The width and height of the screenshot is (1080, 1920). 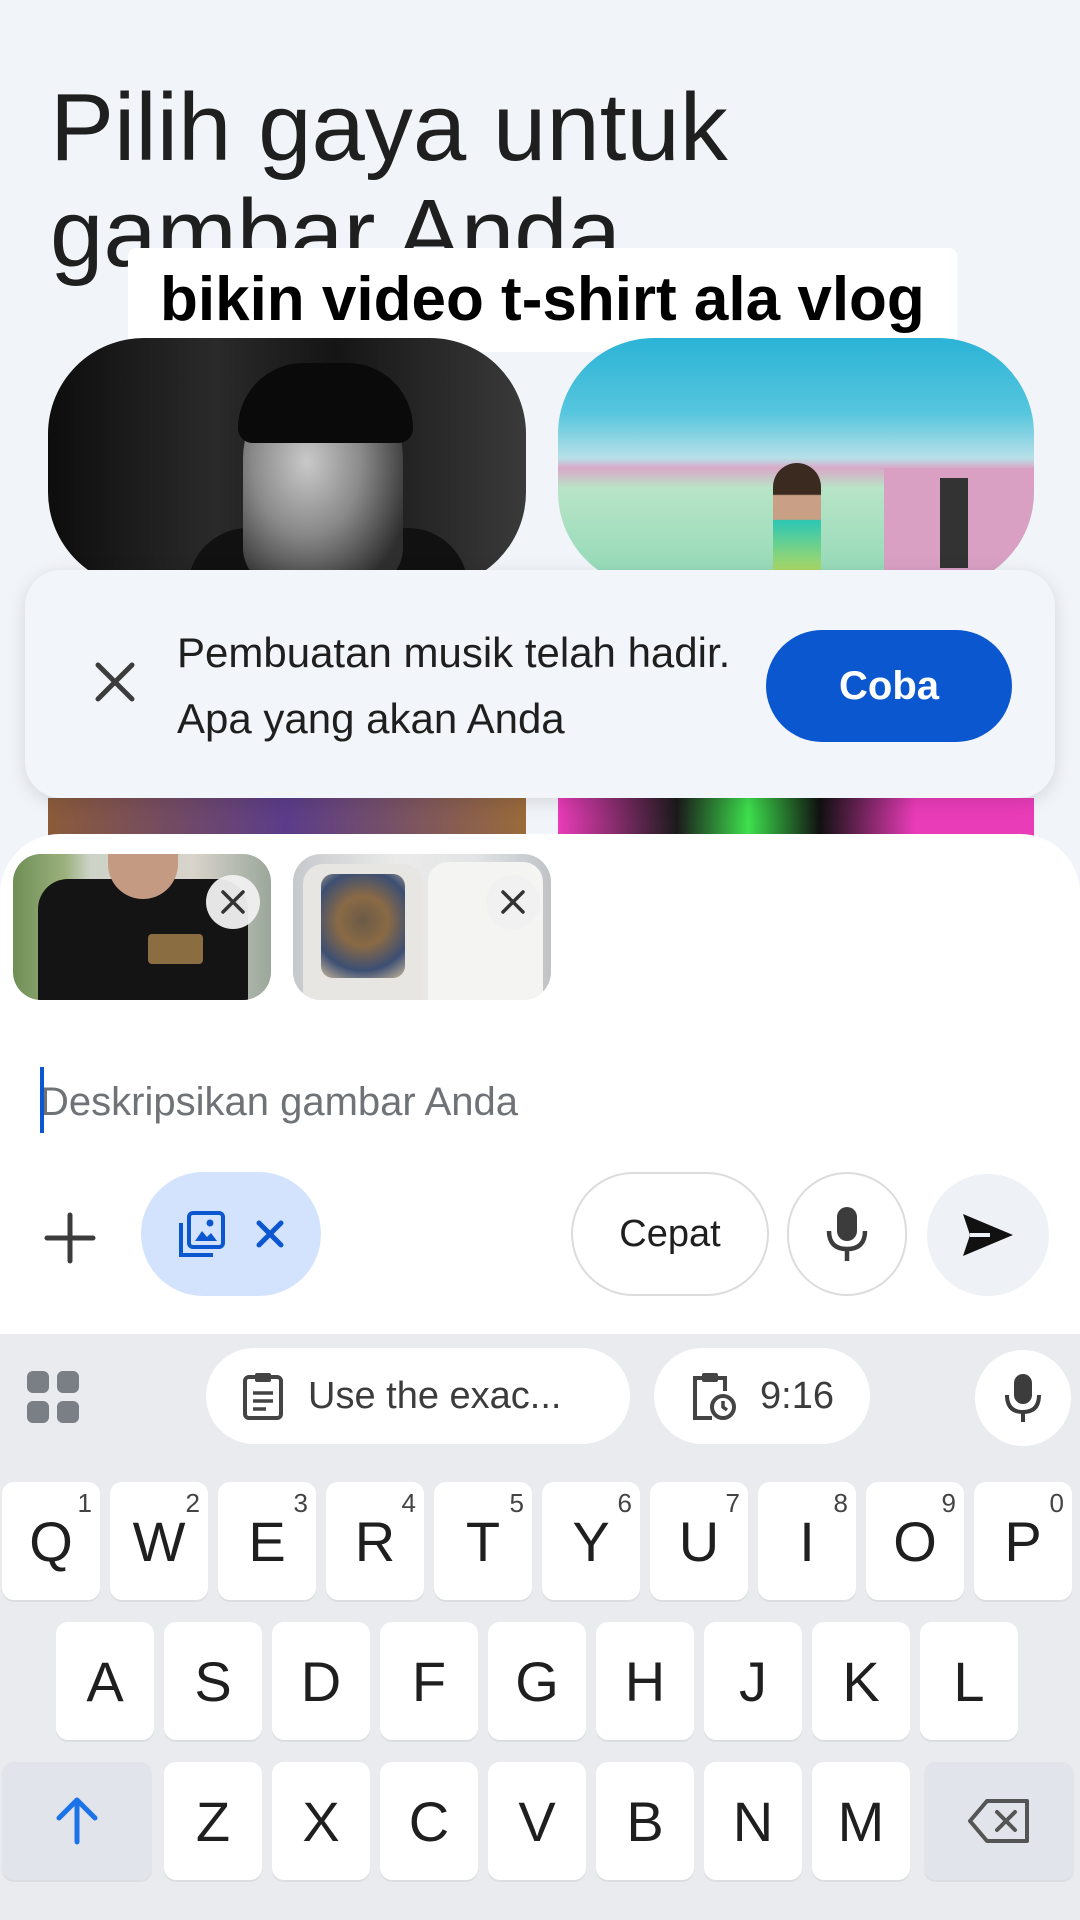 I want to click on key-t: T5, so click(x=483, y=1541).